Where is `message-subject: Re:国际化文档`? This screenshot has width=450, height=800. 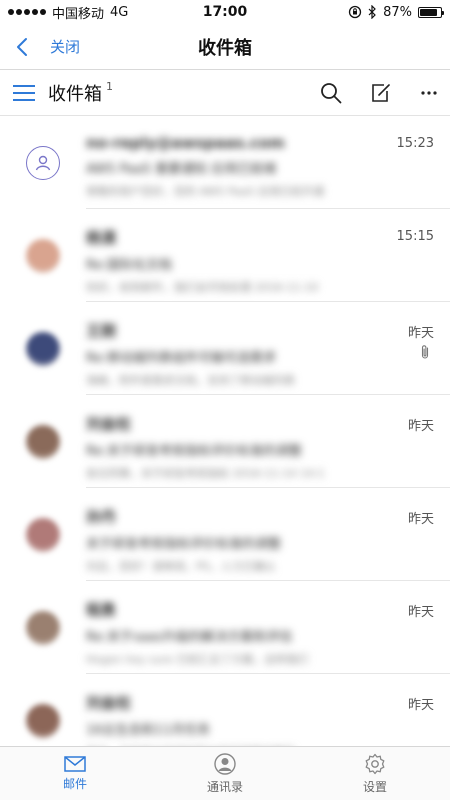 message-subject: Re:国际化文档 is located at coordinates (129, 265).